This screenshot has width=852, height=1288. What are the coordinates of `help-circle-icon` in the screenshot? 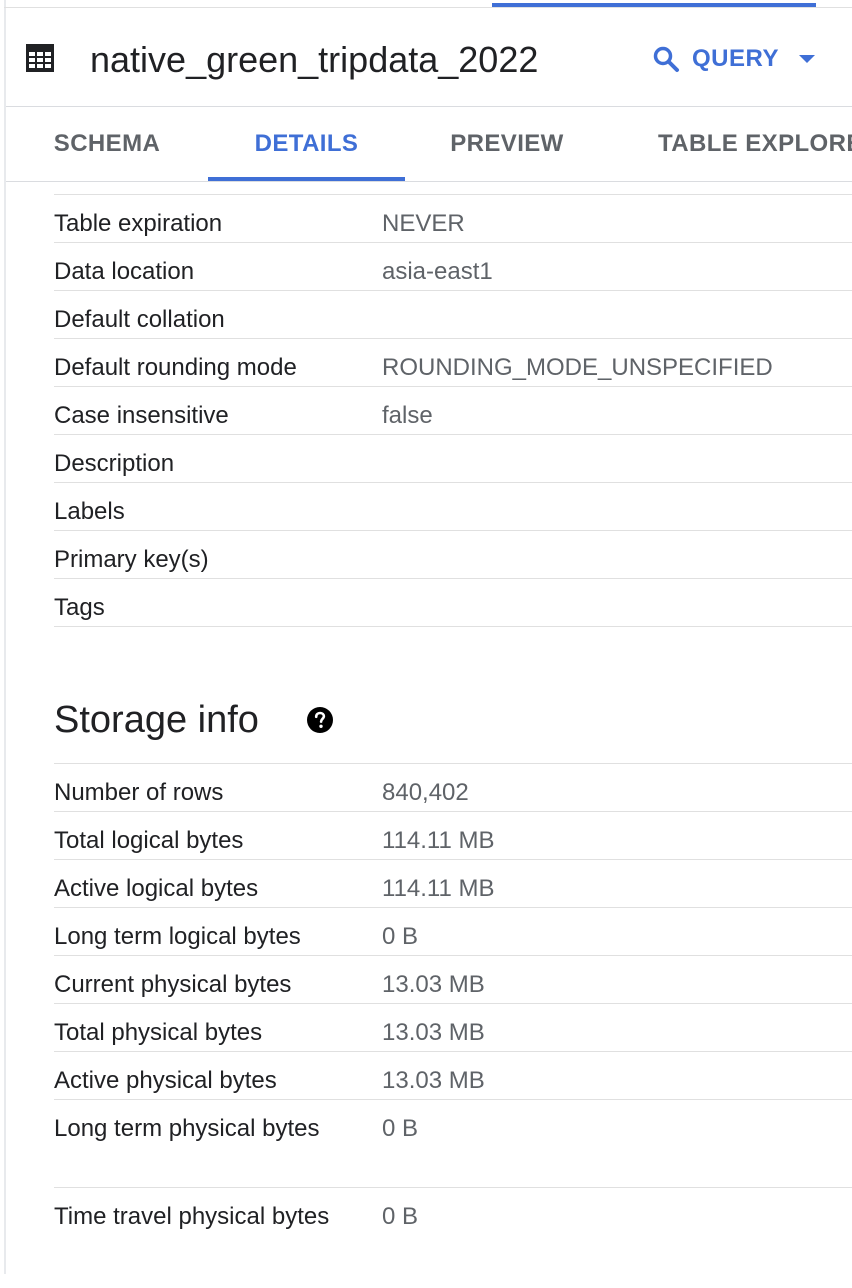 It's located at (320, 720).